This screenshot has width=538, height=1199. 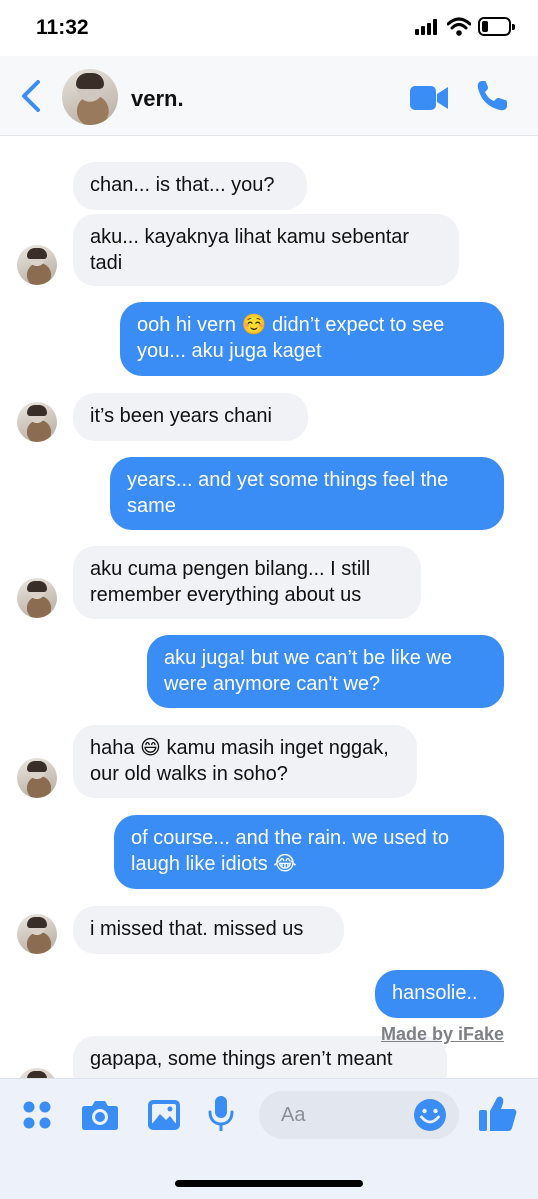 I want to click on battery-icon, so click(x=496, y=26).